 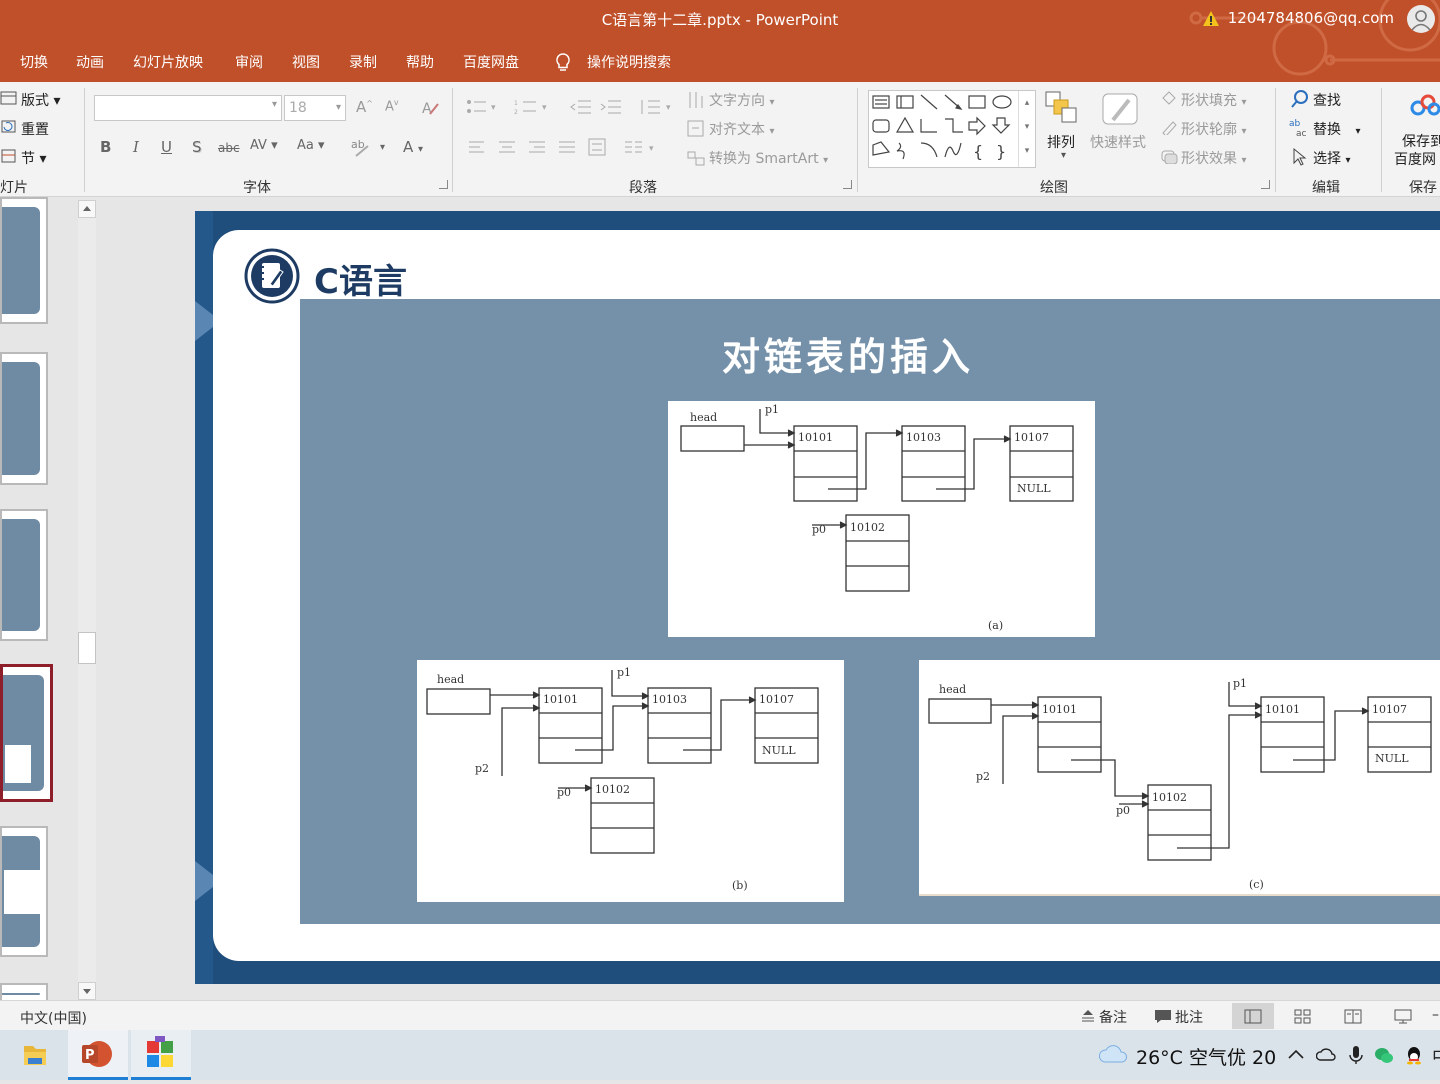 What do you see at coordinates (1265, 184) in the screenshot?
I see `drawing-dialog-launcher-icon` at bounding box center [1265, 184].